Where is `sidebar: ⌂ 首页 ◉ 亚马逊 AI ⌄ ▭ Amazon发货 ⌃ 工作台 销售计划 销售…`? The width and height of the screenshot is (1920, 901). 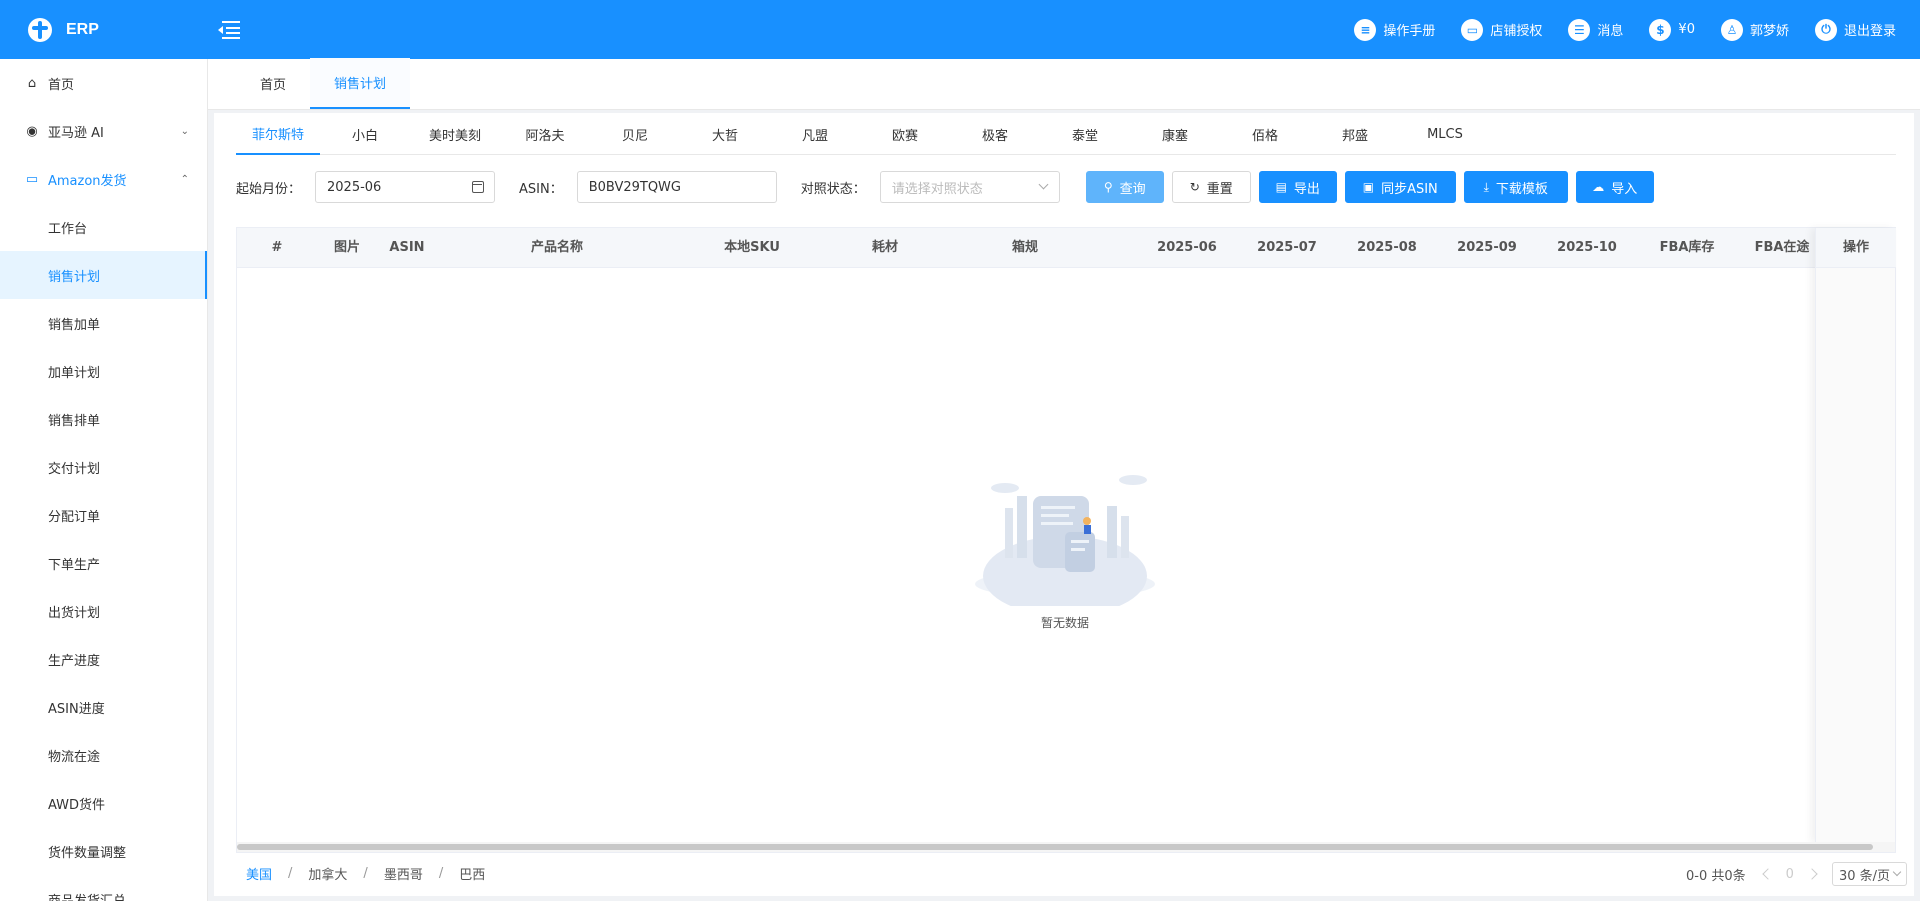 sidebar: ⌂ 首页 ◉ 亚马逊 AI ⌄ ▭ Amazon发货 ⌃ 工作台 销售计划 销售… is located at coordinates (104, 480).